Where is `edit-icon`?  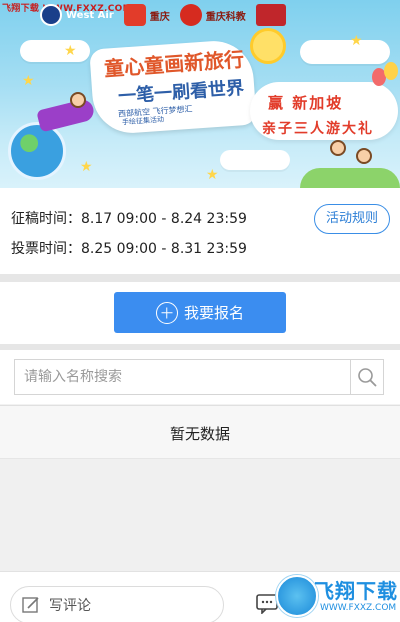 edit-icon is located at coordinates (30, 605).